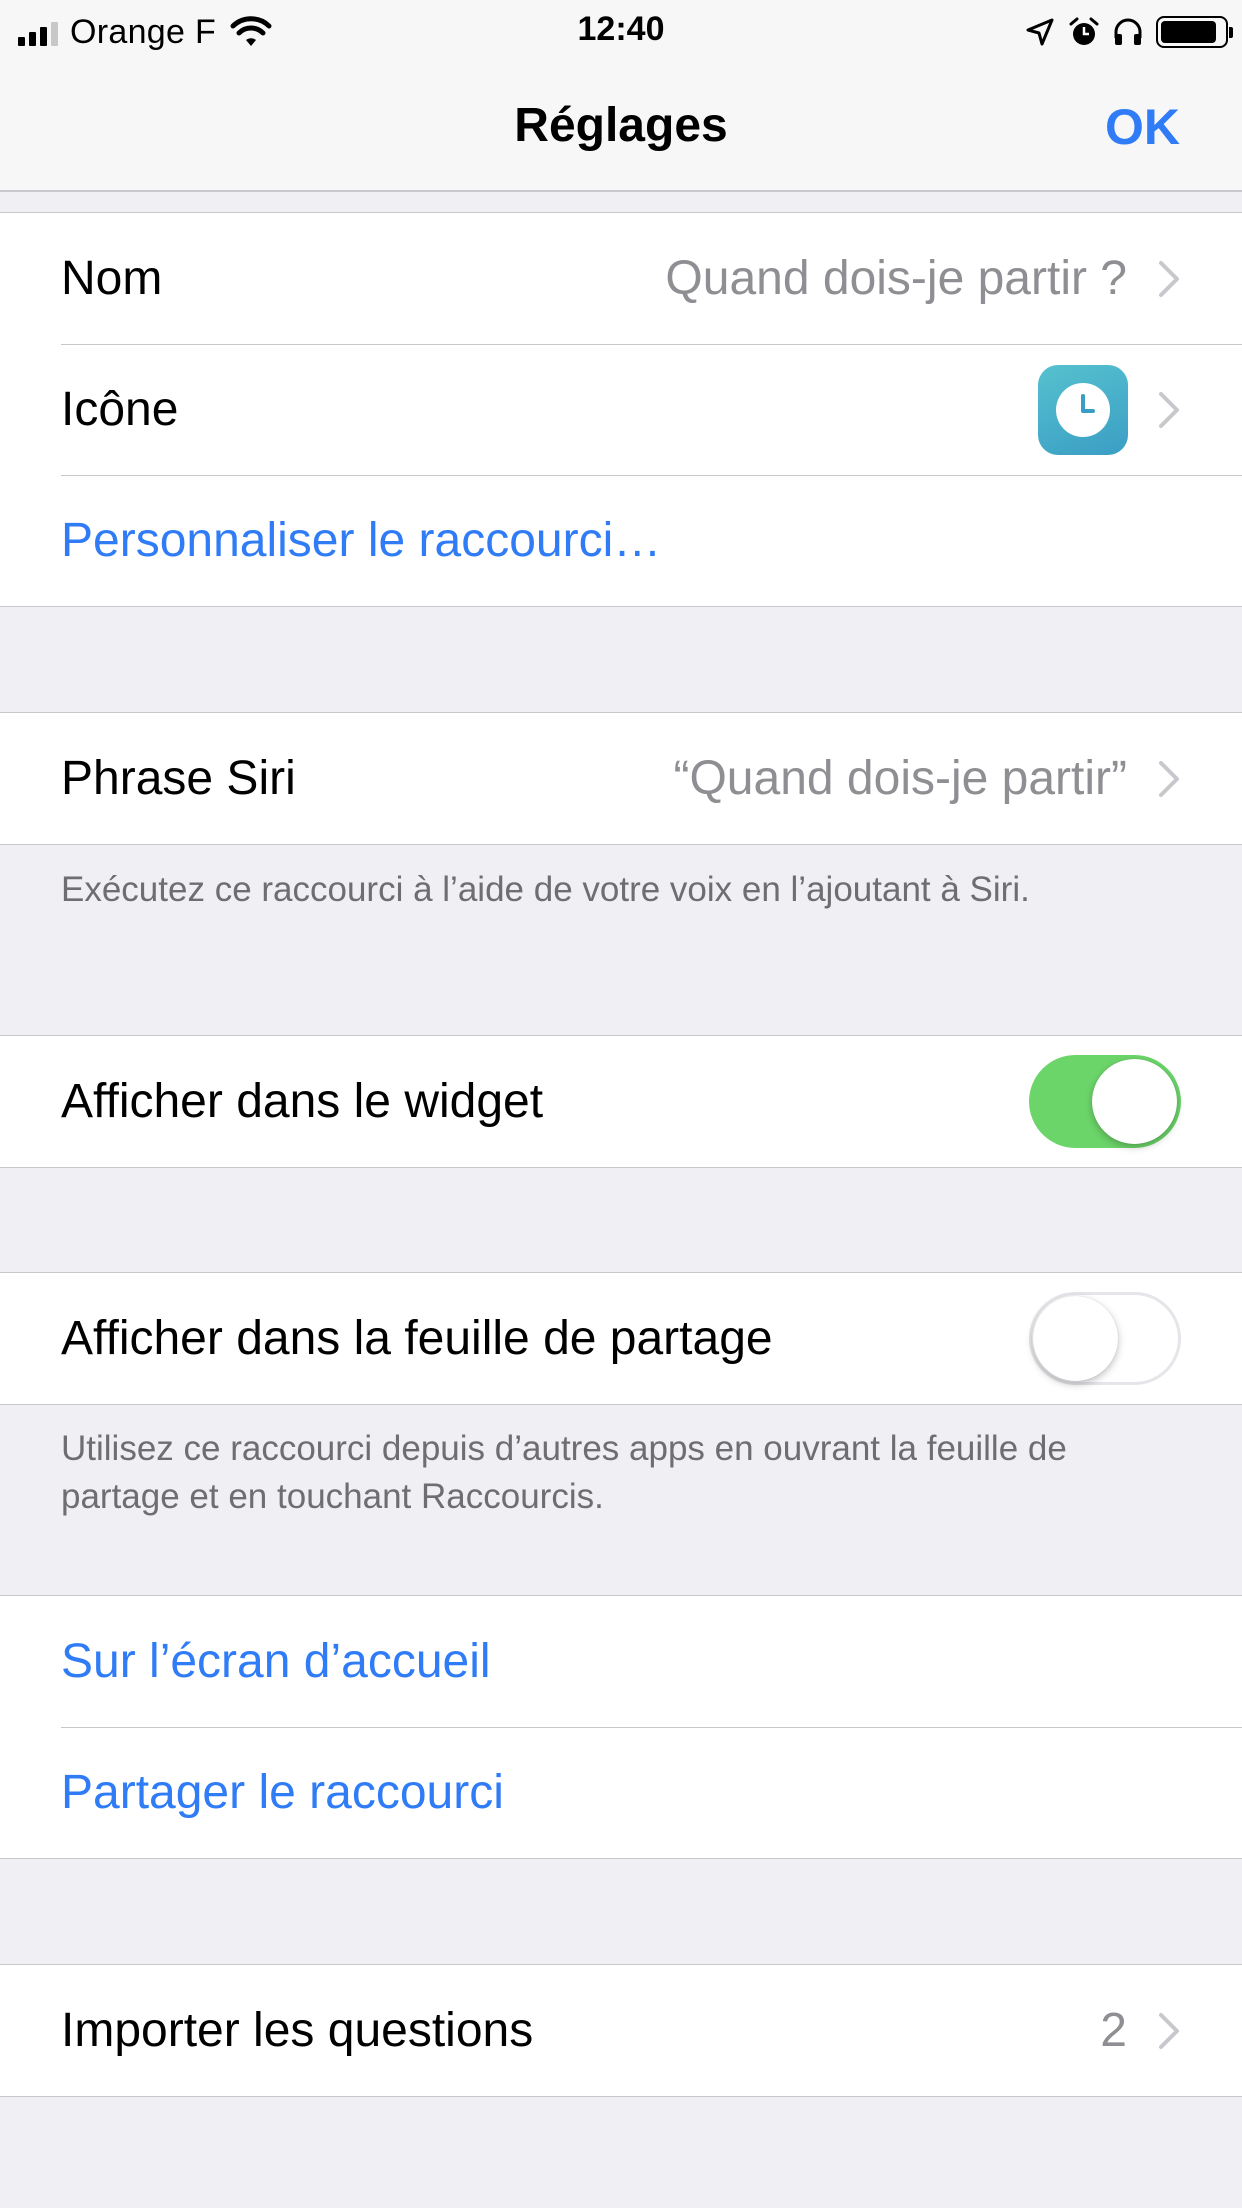 Image resolution: width=1242 pixels, height=2208 pixels. What do you see at coordinates (276, 1661) in the screenshot?
I see `add-to-home-screen-link: Sur l’écran d’accueil` at bounding box center [276, 1661].